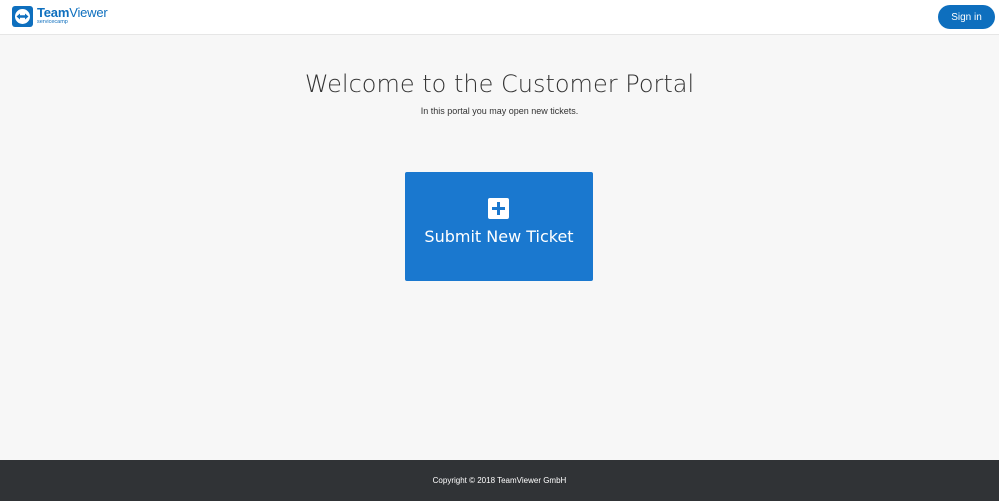  I want to click on page-title: Welcome to the Customer Portal, so click(499, 84).